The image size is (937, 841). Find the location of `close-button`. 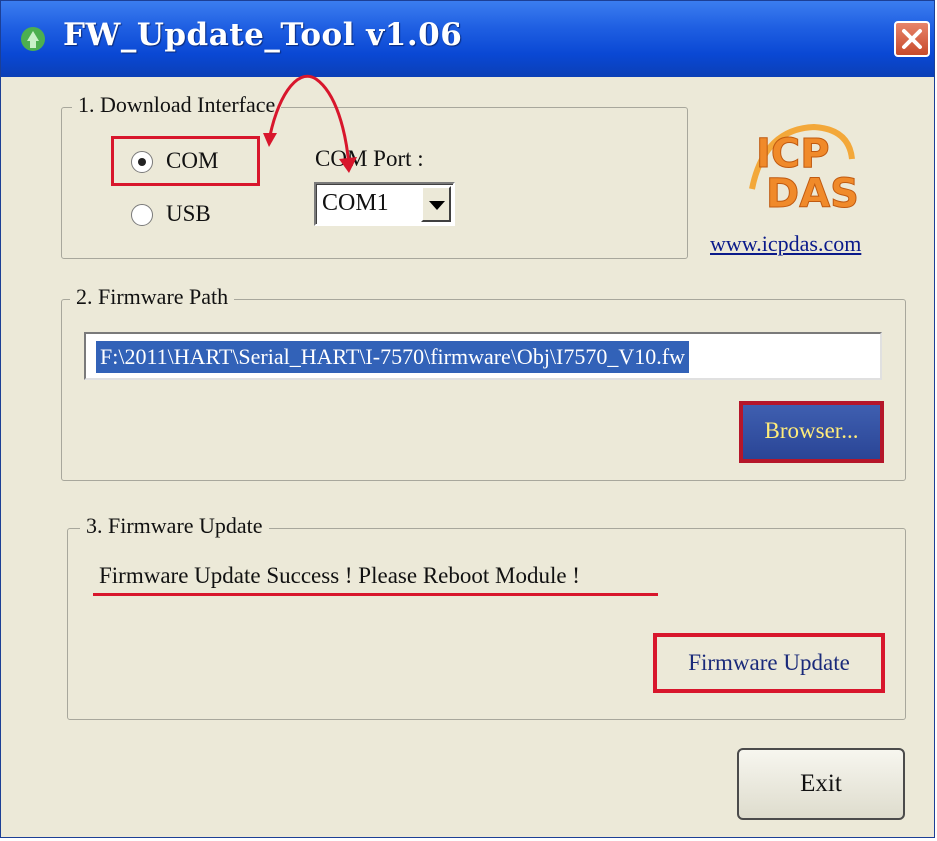

close-button is located at coordinates (912, 39).